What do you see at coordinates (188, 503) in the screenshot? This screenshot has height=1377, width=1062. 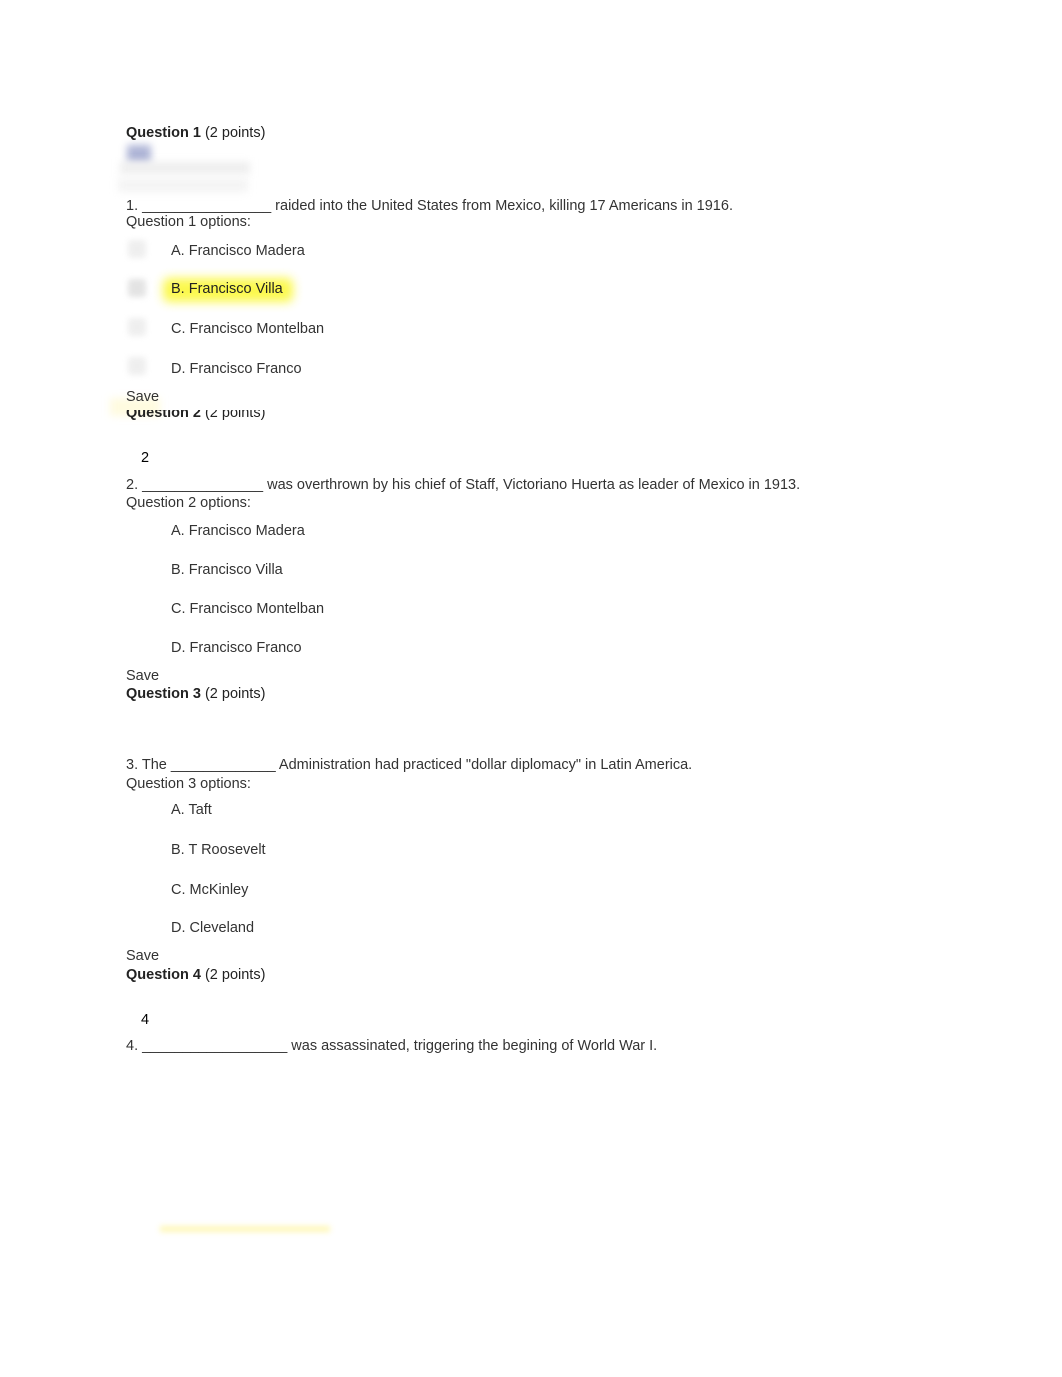 I see `question-2-options-label: Question 2 options:` at bounding box center [188, 503].